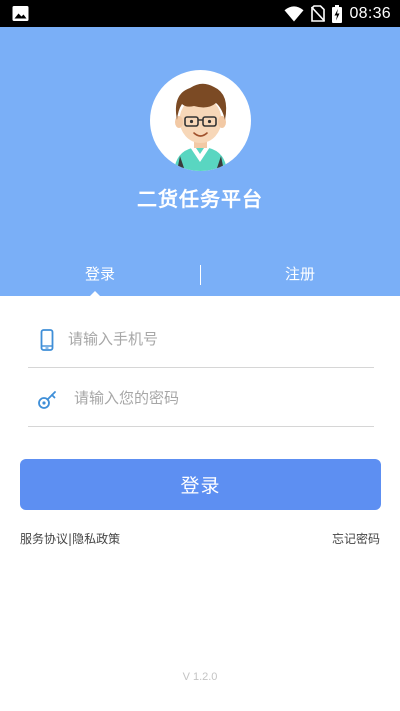 The width and height of the screenshot is (400, 711). I want to click on tab-indicator, so click(95, 294).